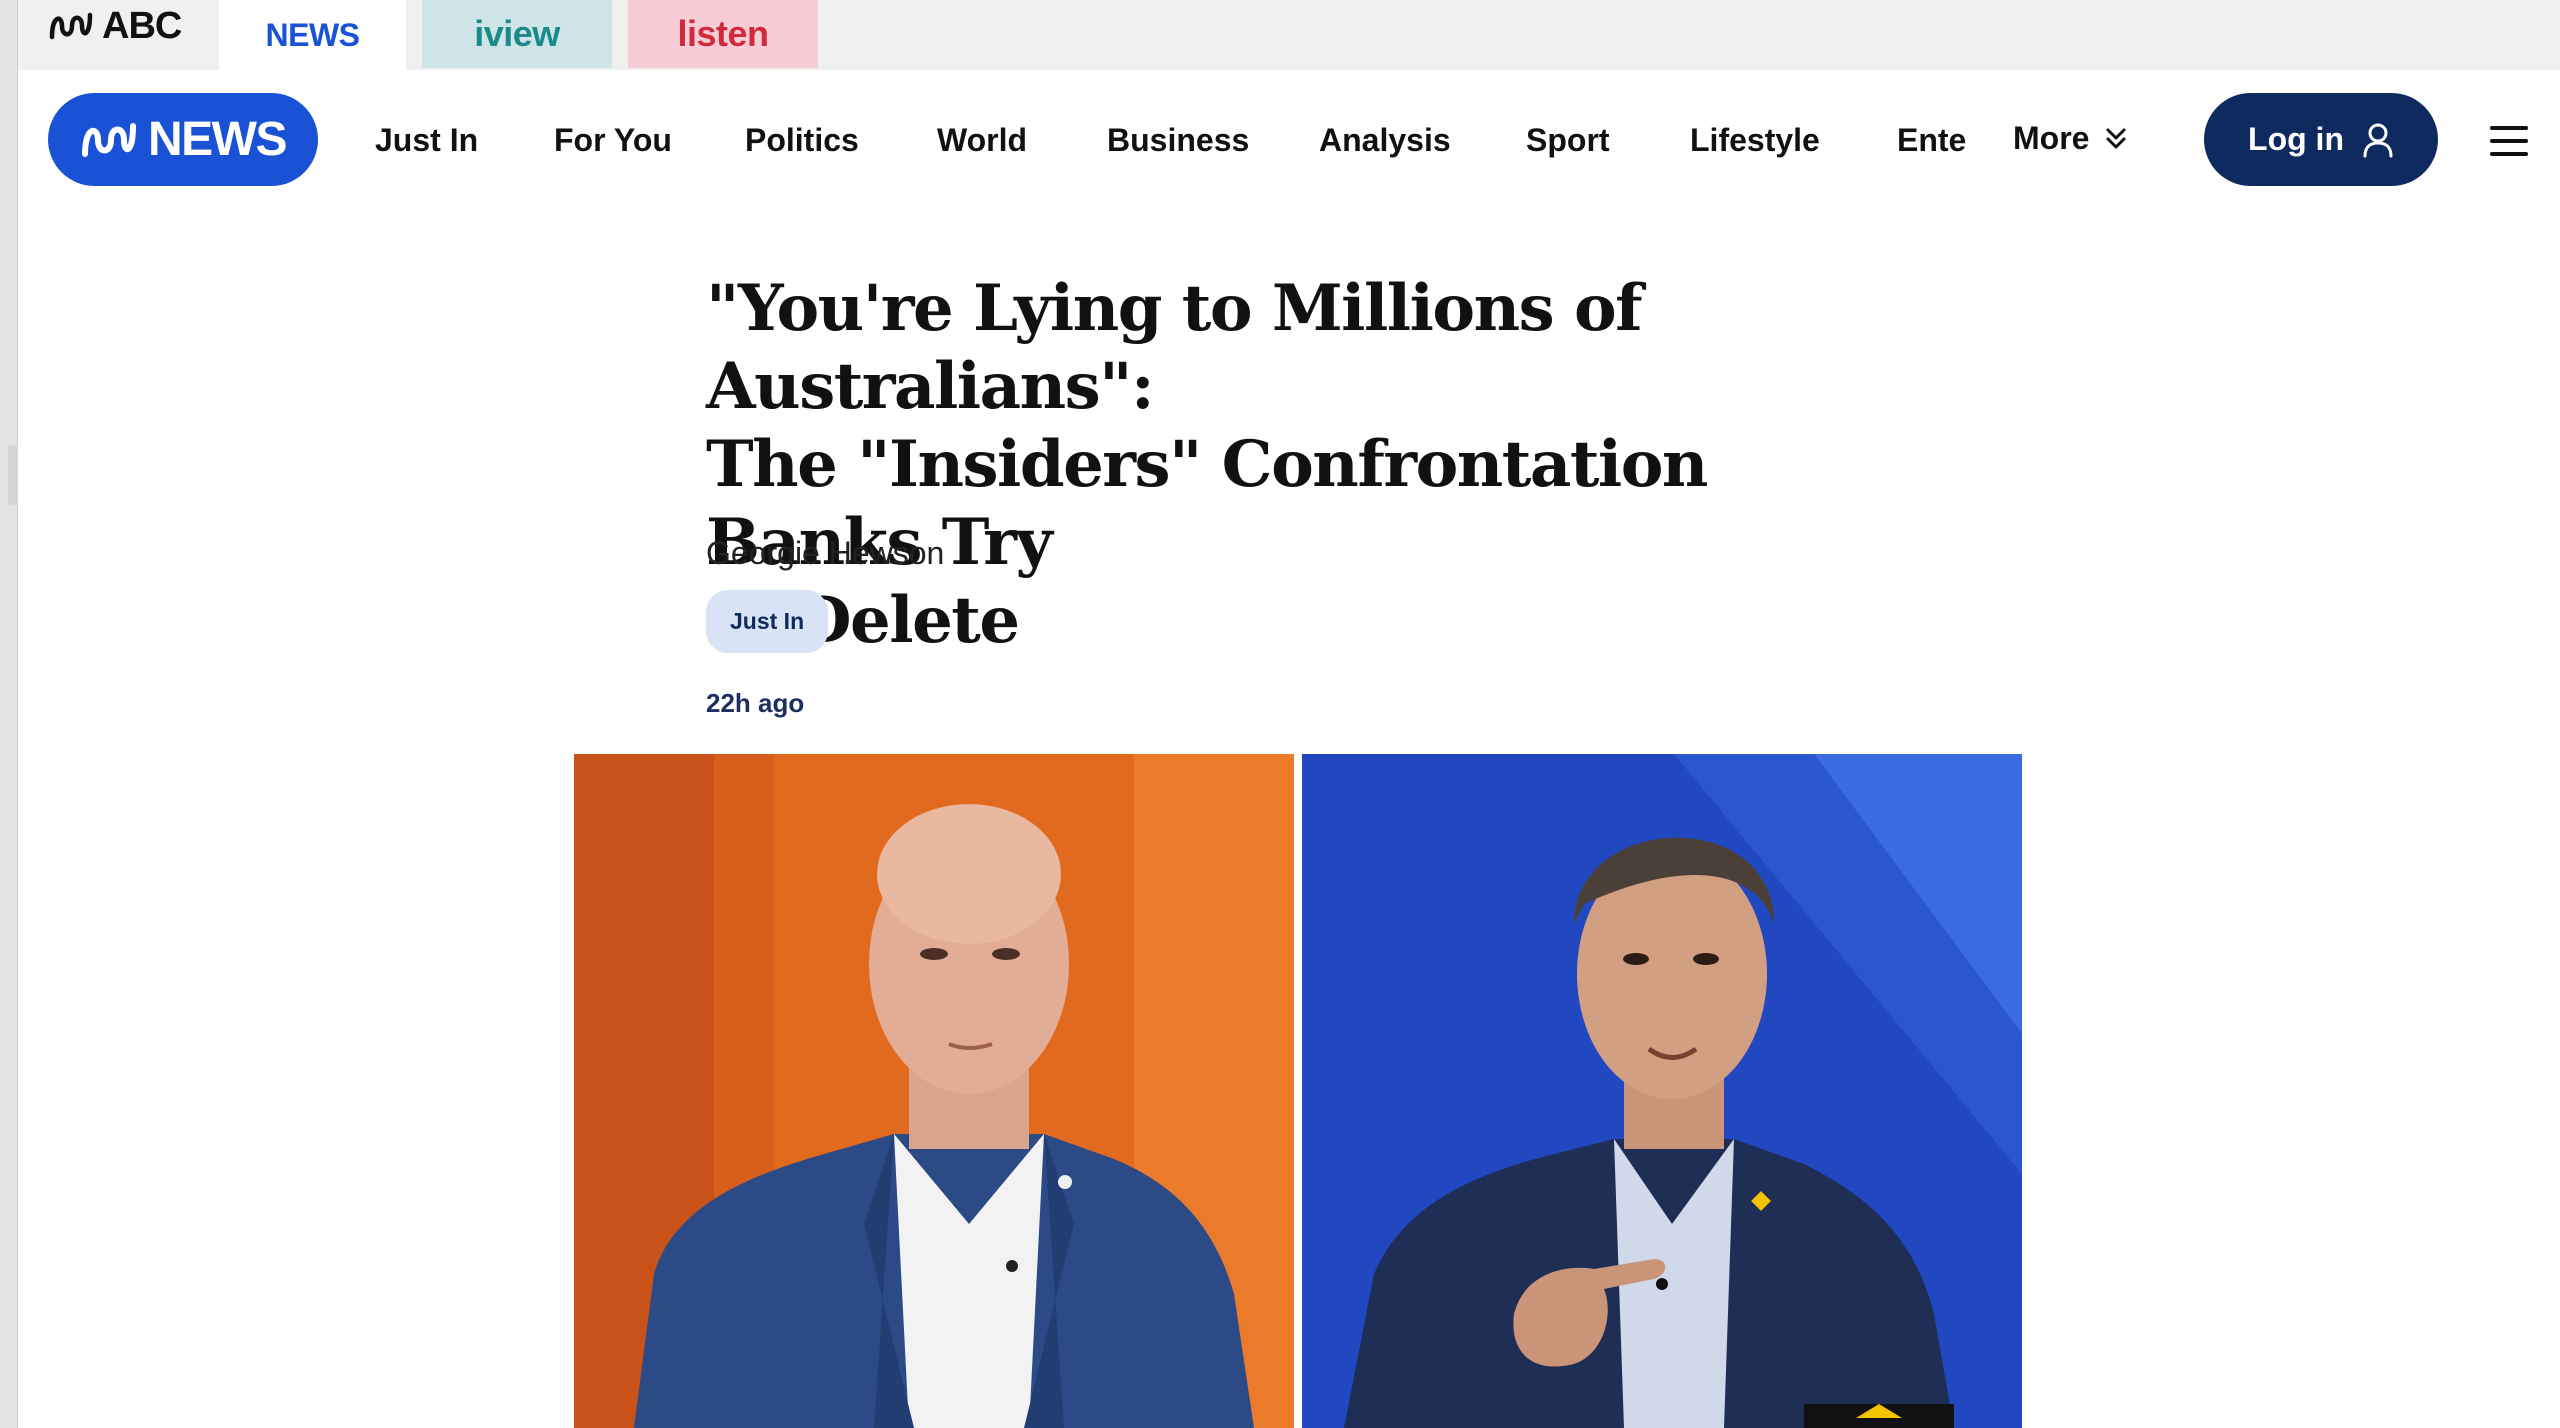  What do you see at coordinates (517, 34) in the screenshot?
I see `tab-iview: iview` at bounding box center [517, 34].